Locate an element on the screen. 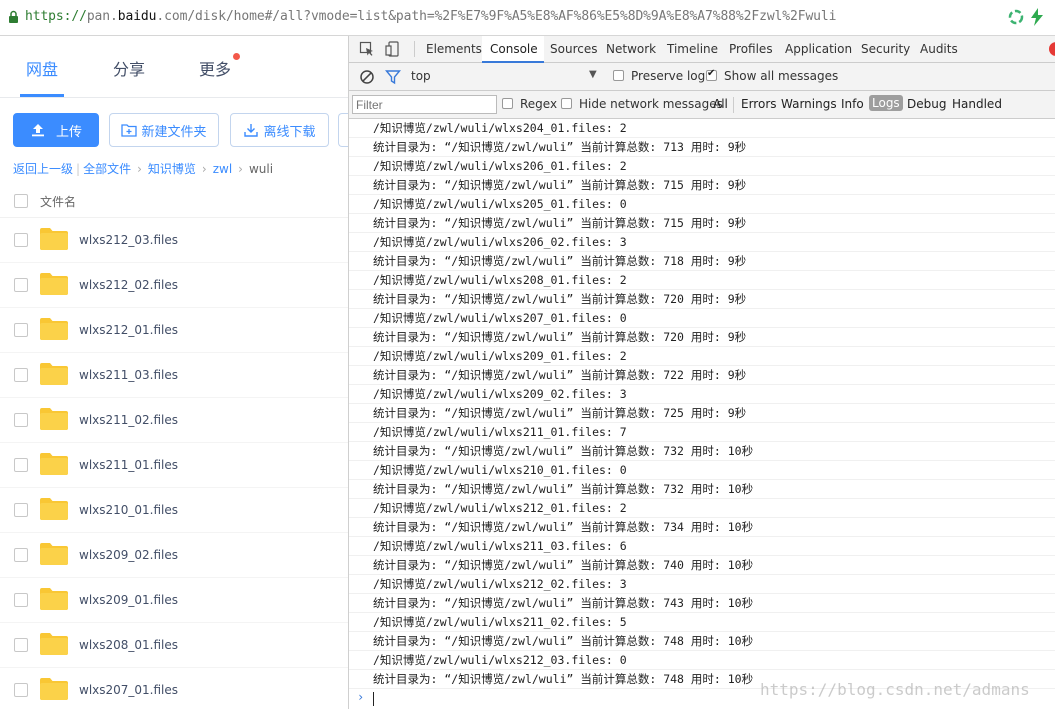 This screenshot has height=709, width=1055. file-row: wlxs212_01.files is located at coordinates (174, 330).